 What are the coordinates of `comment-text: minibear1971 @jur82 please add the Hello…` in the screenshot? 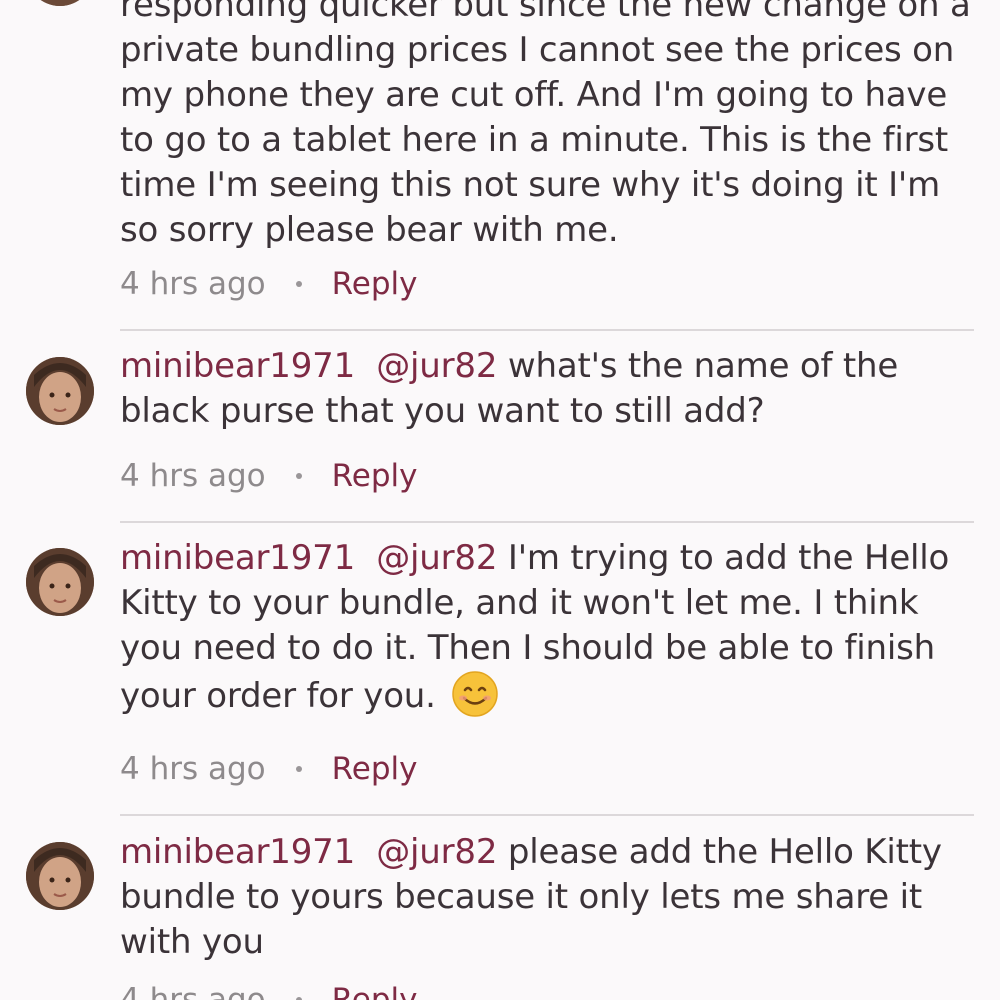 It's located at (550, 897).